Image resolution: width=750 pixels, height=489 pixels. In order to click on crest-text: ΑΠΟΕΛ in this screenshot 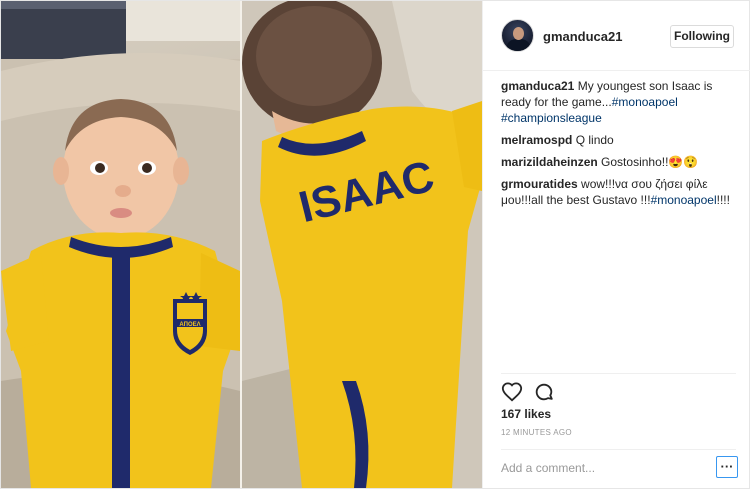, I will do `click(189, 325)`.